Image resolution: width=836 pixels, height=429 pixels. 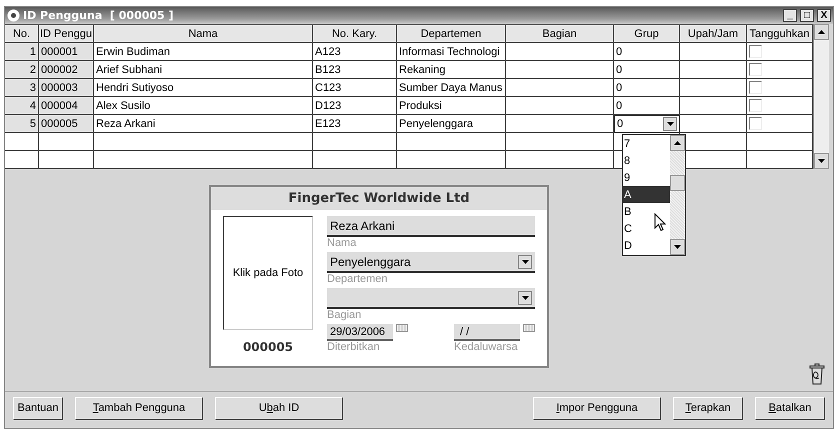 I want to click on table-cell: E123, so click(x=355, y=124).